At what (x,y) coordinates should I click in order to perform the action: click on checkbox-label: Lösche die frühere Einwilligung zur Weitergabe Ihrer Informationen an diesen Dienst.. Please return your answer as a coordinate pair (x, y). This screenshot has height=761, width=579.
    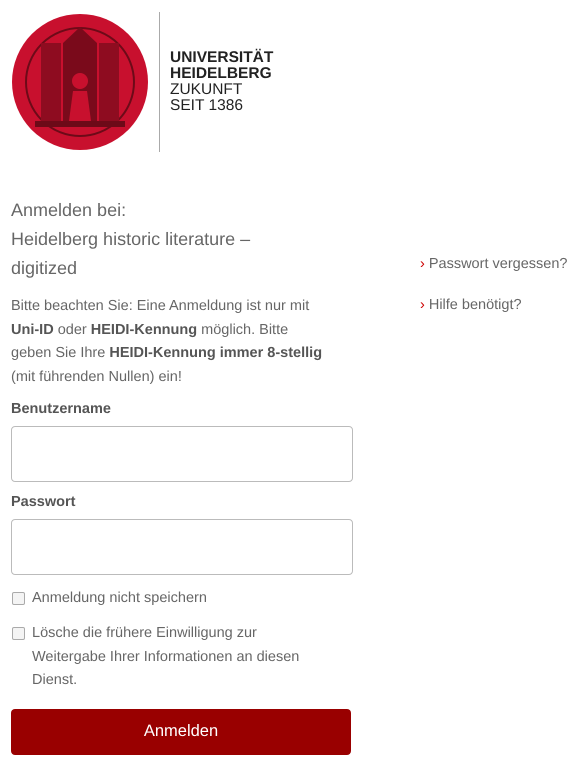
    Looking at the image, I should click on (166, 657).